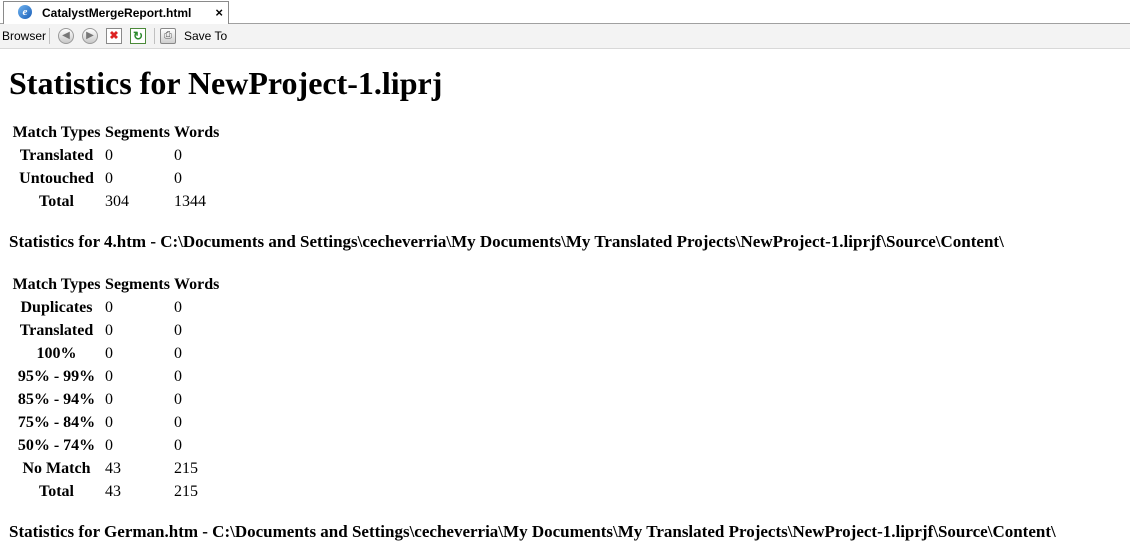 This screenshot has width=1130, height=548. I want to click on stop-icon: ✖, so click(114, 36).